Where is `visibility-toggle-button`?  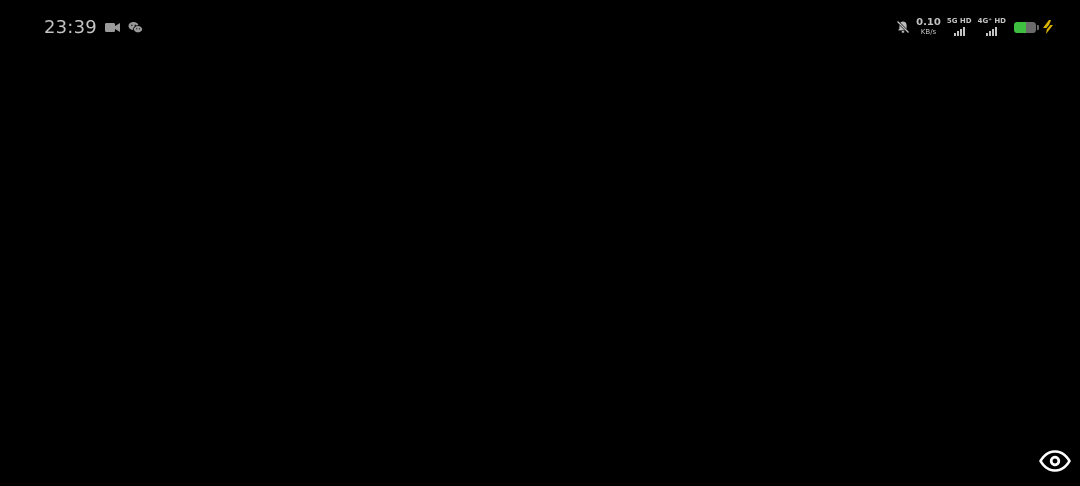
visibility-toggle-button is located at coordinates (1055, 463).